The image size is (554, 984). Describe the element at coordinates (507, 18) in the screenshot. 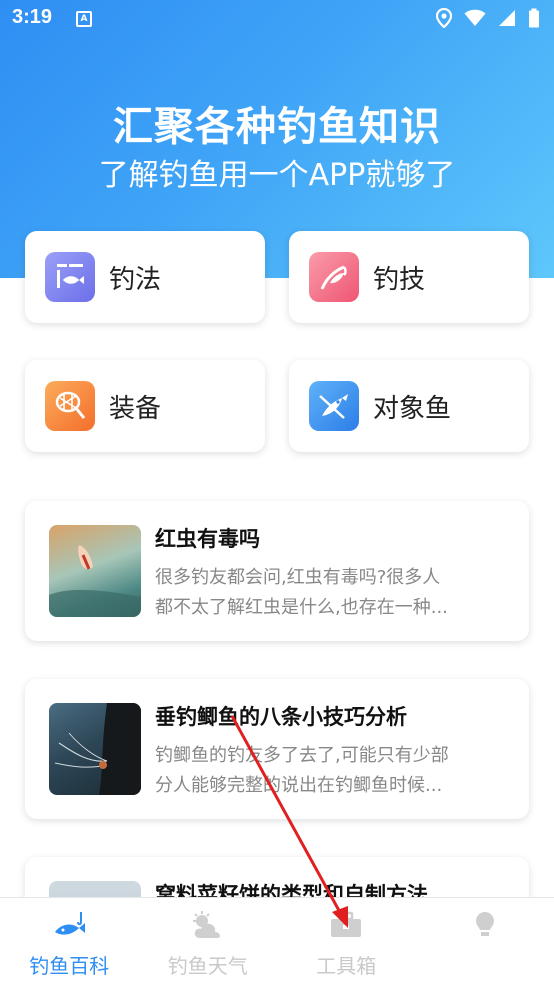

I see `signal-icon` at that location.